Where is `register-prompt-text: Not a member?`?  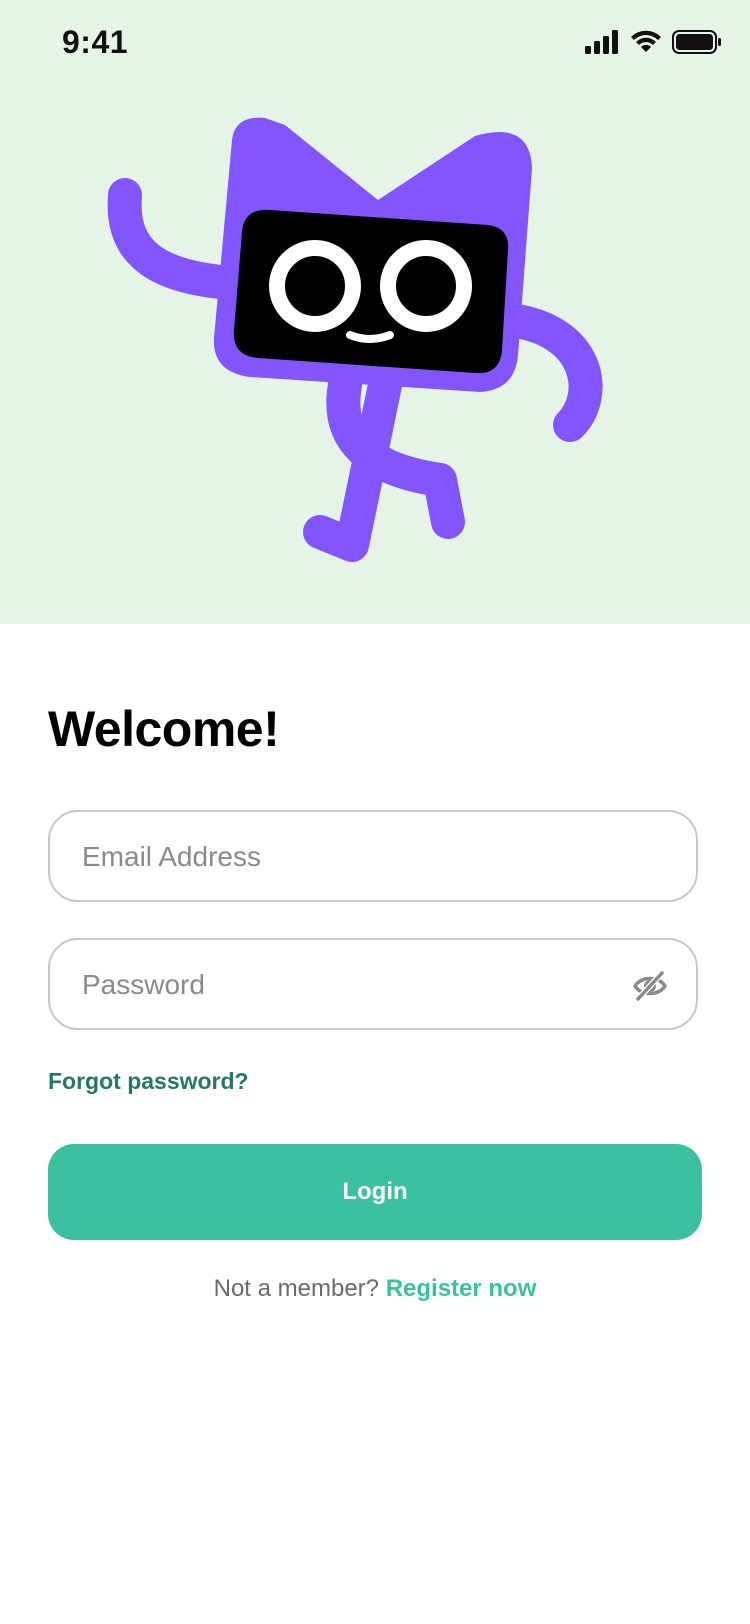 register-prompt-text: Not a member? is located at coordinates (296, 1288).